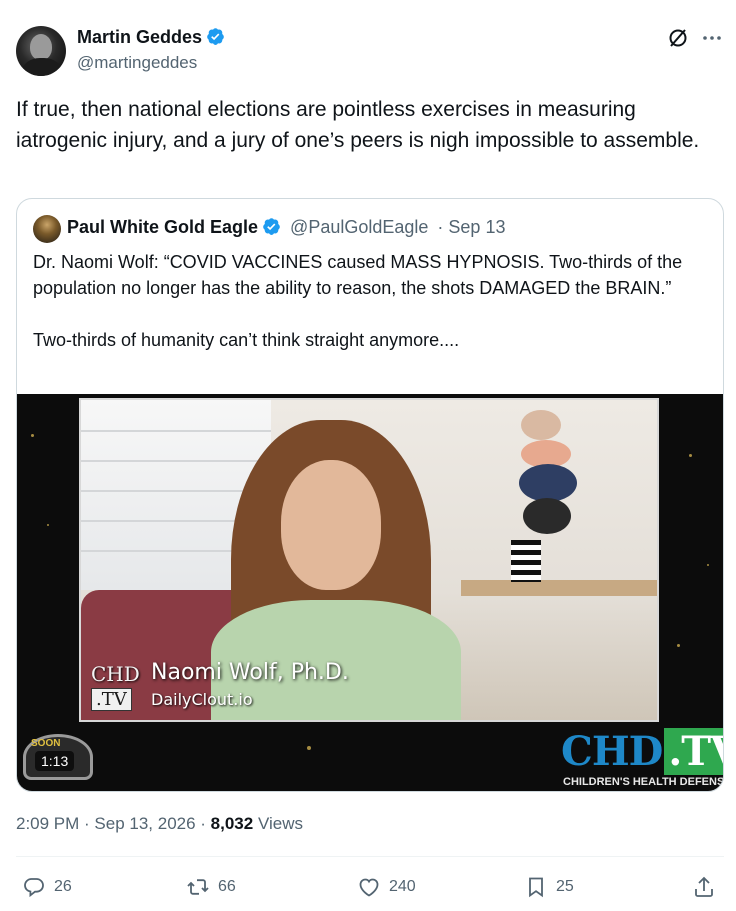  What do you see at coordinates (565, 886) in the screenshot?
I see `bookmark-count: 25` at bounding box center [565, 886].